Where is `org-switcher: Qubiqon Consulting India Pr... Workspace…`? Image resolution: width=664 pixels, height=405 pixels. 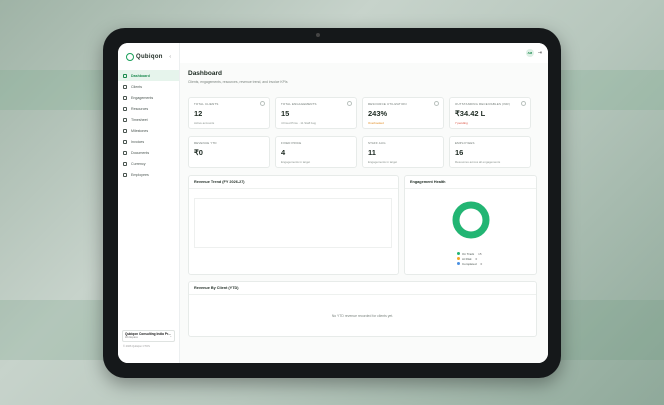 org-switcher: Qubiqon Consulting India Pr... Workspace… is located at coordinates (148, 336).